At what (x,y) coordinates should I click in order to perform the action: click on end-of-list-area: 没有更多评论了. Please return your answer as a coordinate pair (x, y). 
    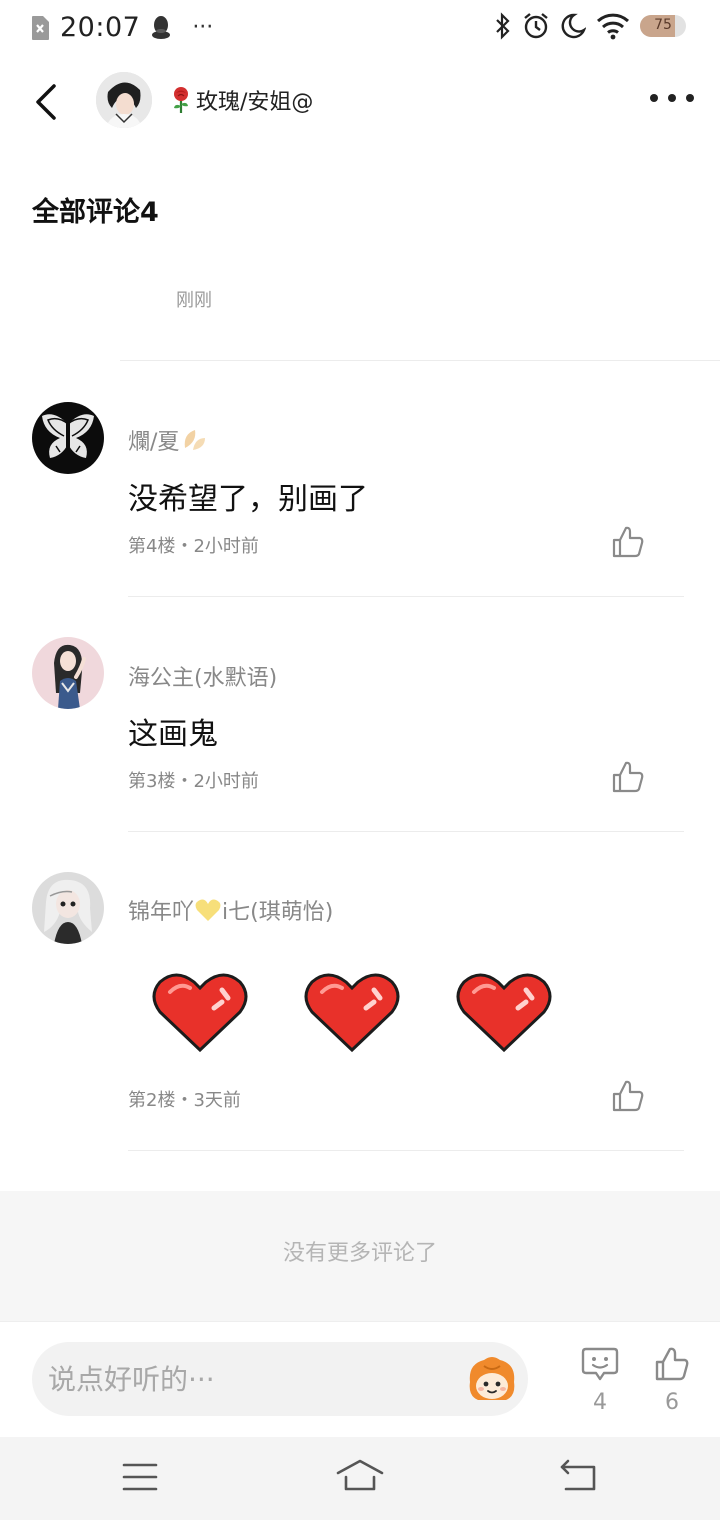
    Looking at the image, I should click on (360, 1256).